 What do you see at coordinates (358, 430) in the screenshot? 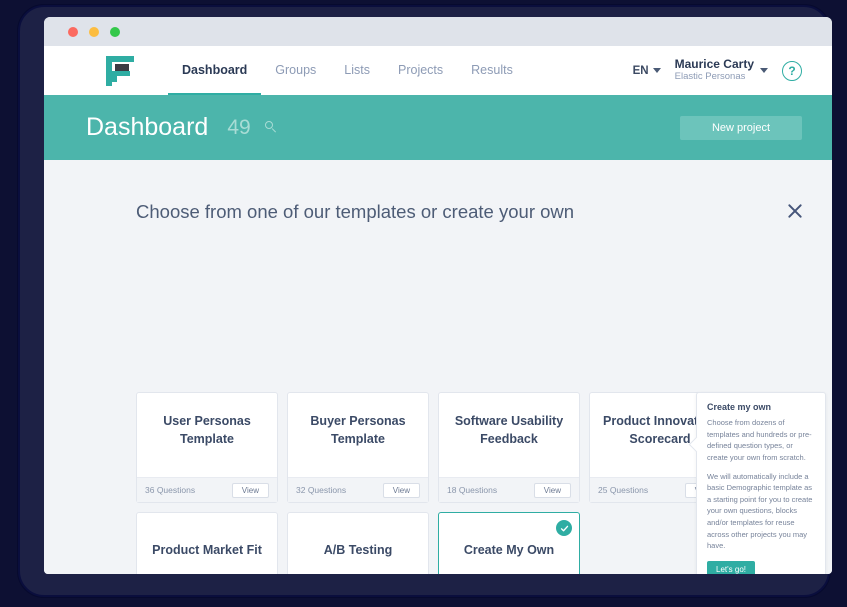
I see `card-title: Buyer Personas Template` at bounding box center [358, 430].